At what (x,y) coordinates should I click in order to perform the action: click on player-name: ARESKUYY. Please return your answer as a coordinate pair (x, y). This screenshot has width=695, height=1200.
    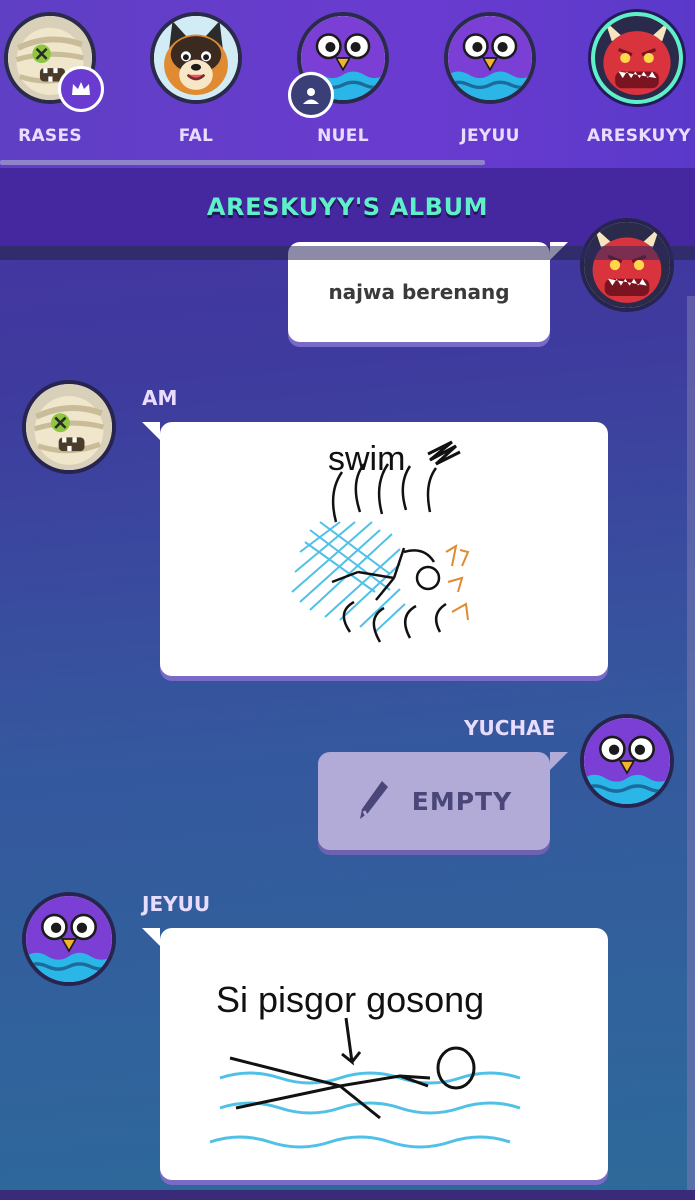
    Looking at the image, I should click on (639, 136).